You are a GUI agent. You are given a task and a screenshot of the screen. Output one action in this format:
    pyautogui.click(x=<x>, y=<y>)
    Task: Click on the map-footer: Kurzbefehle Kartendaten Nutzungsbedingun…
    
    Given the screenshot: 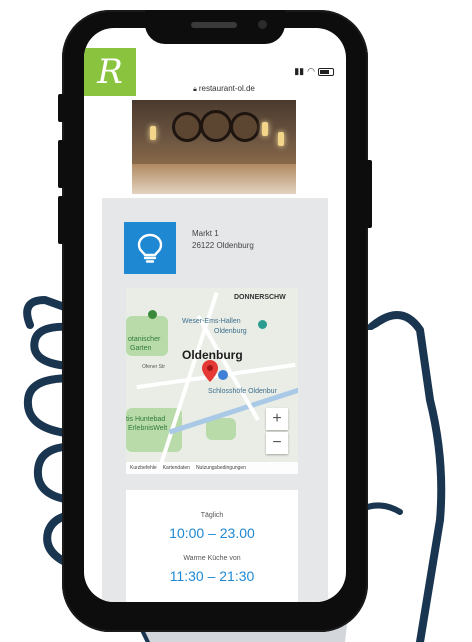 What is the action you would take?
    pyautogui.click(x=212, y=468)
    